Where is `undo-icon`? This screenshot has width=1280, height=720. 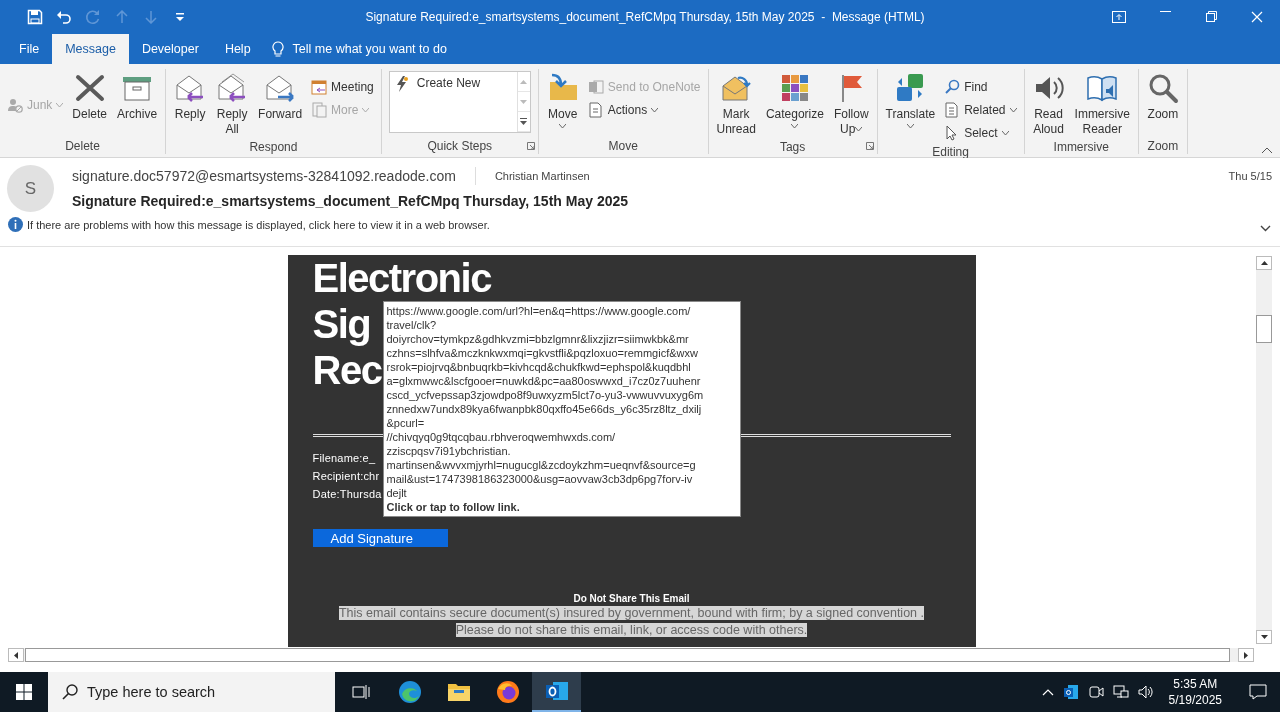
undo-icon is located at coordinates (63, 17).